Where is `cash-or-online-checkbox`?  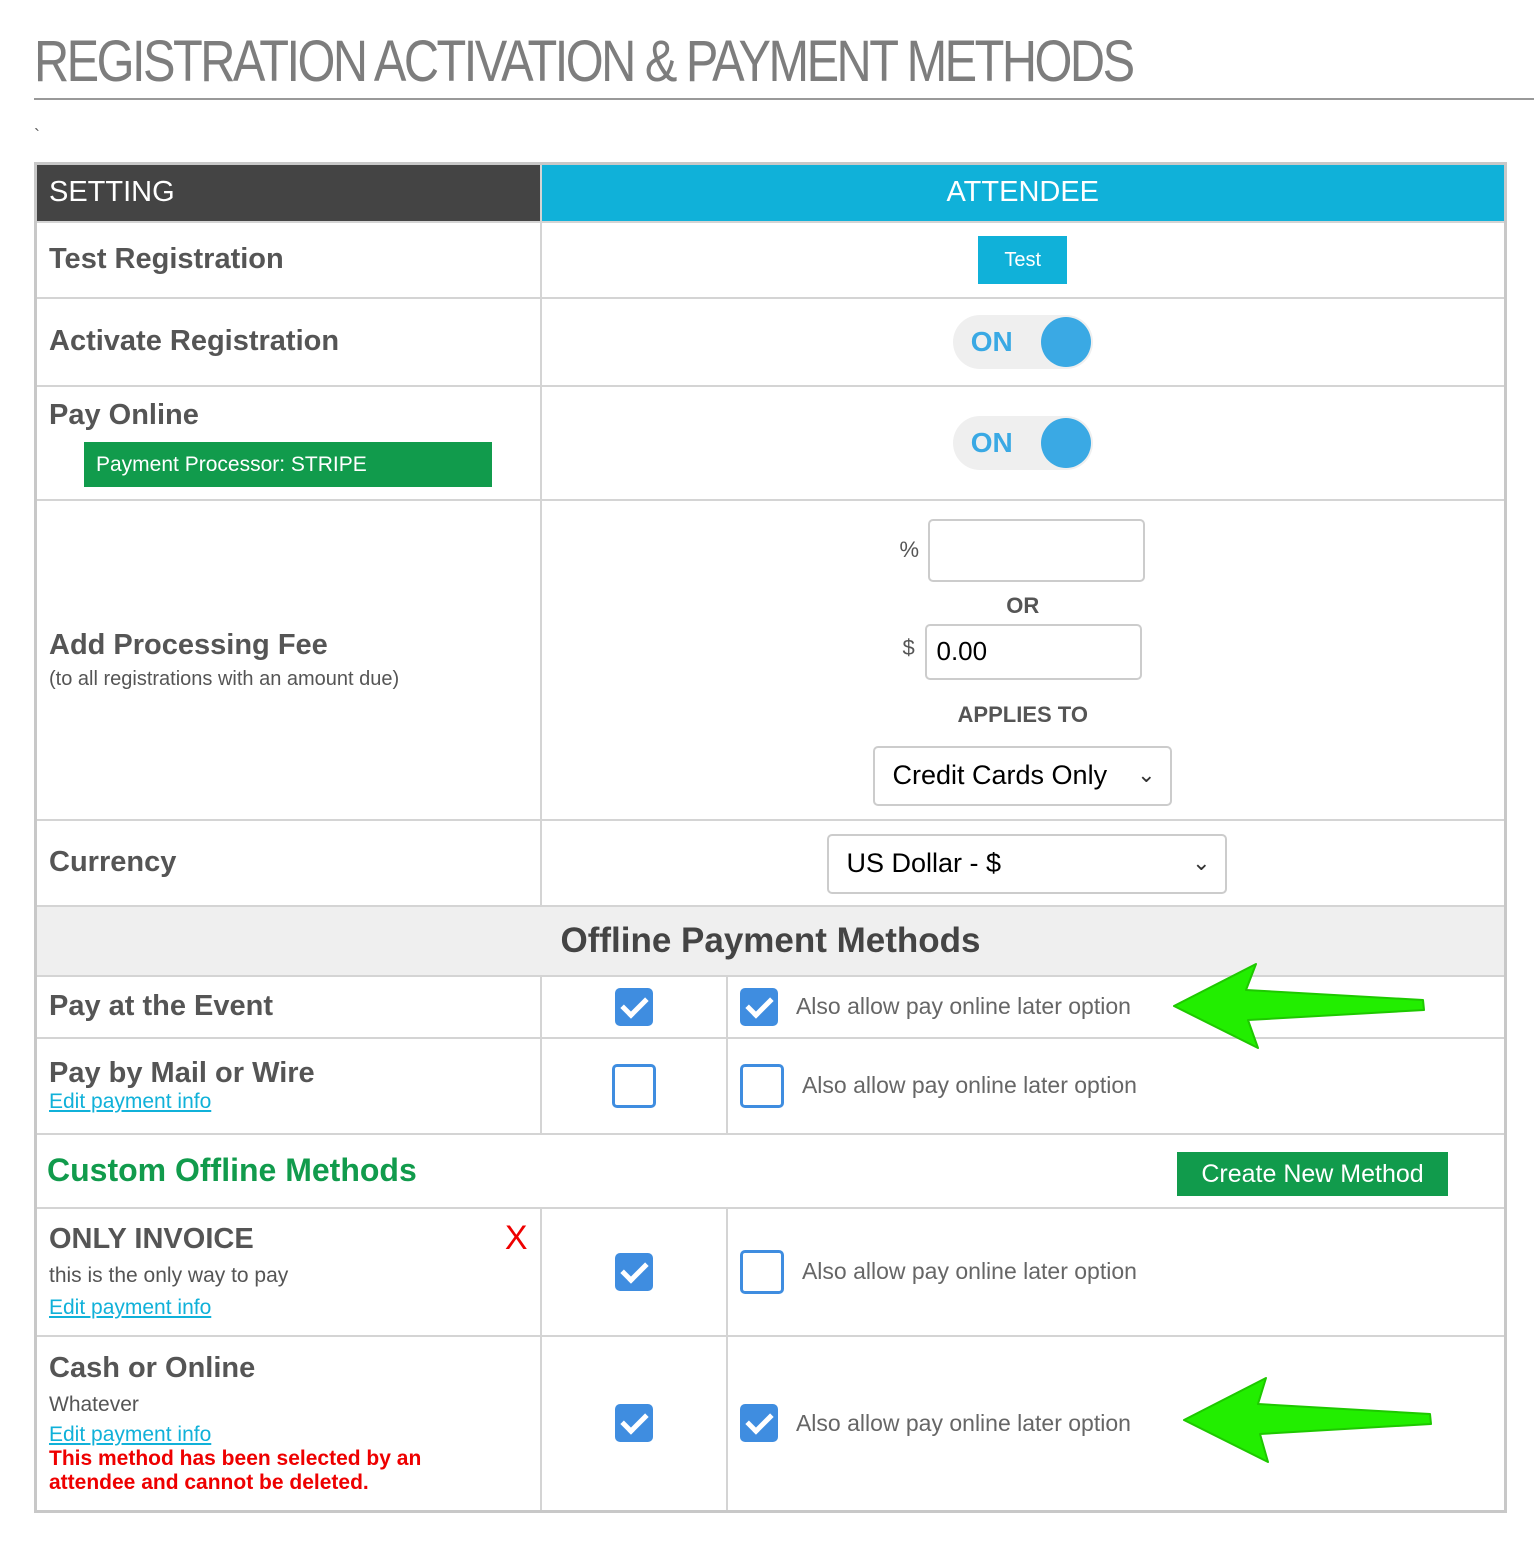
cash-or-online-checkbox is located at coordinates (633, 1423).